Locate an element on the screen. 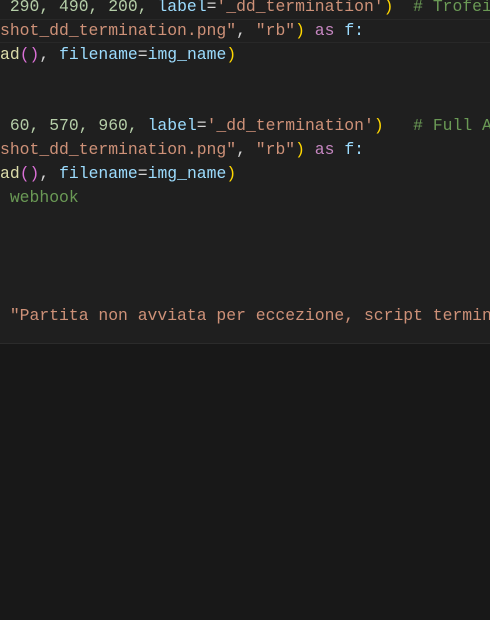 The image size is (490, 620). code-line-current: shot_dd_termination.png", "rb") as f: is located at coordinates (245, 31).